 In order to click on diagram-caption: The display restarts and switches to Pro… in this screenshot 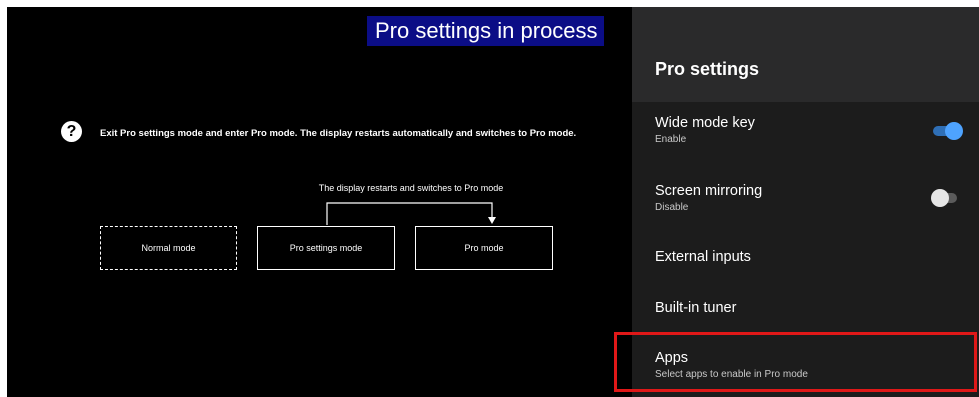, I will do `click(411, 188)`.